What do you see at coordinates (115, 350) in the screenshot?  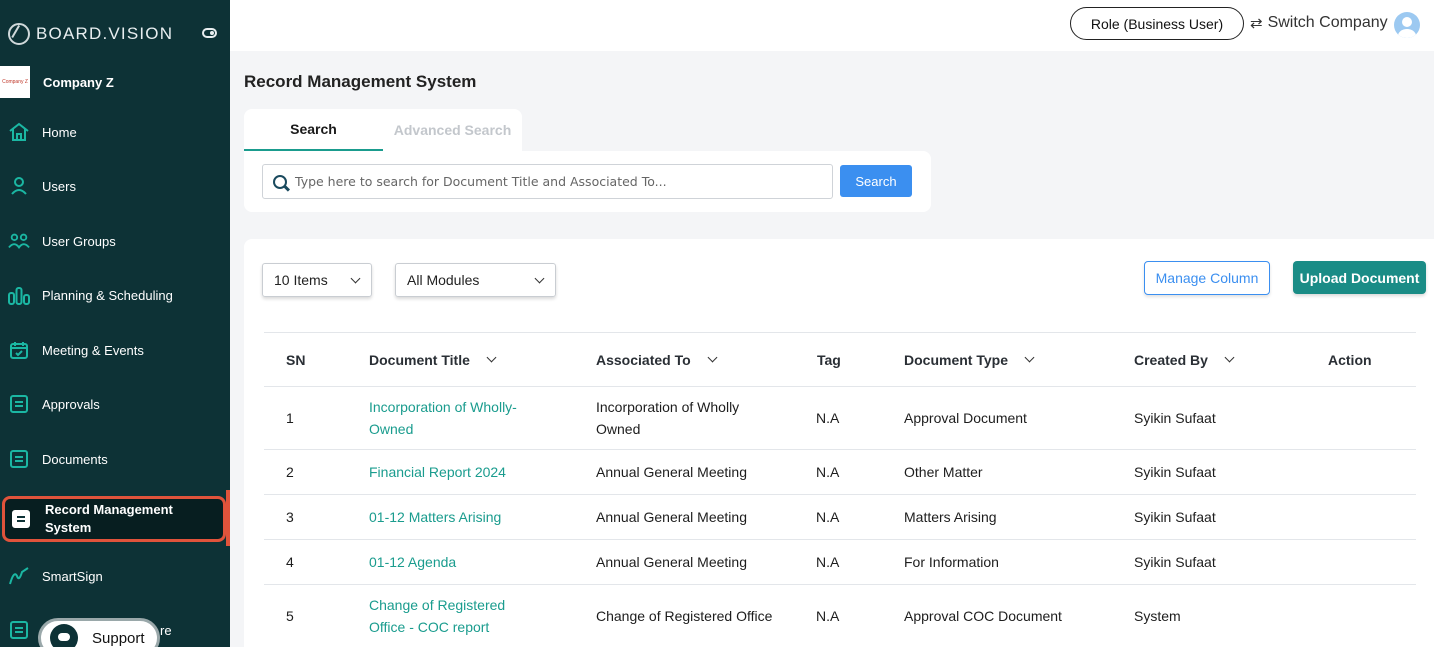 I see `sidebar-item-meetings: Meeting & Events` at bounding box center [115, 350].